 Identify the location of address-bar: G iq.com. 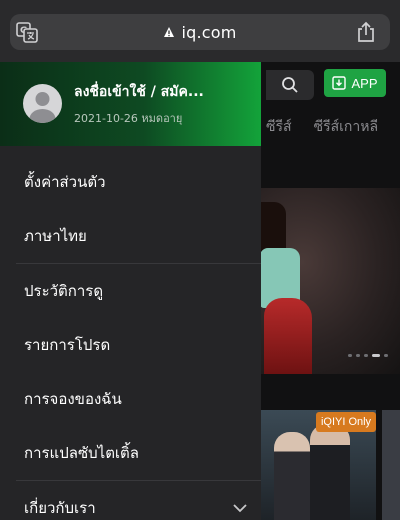
(200, 32).